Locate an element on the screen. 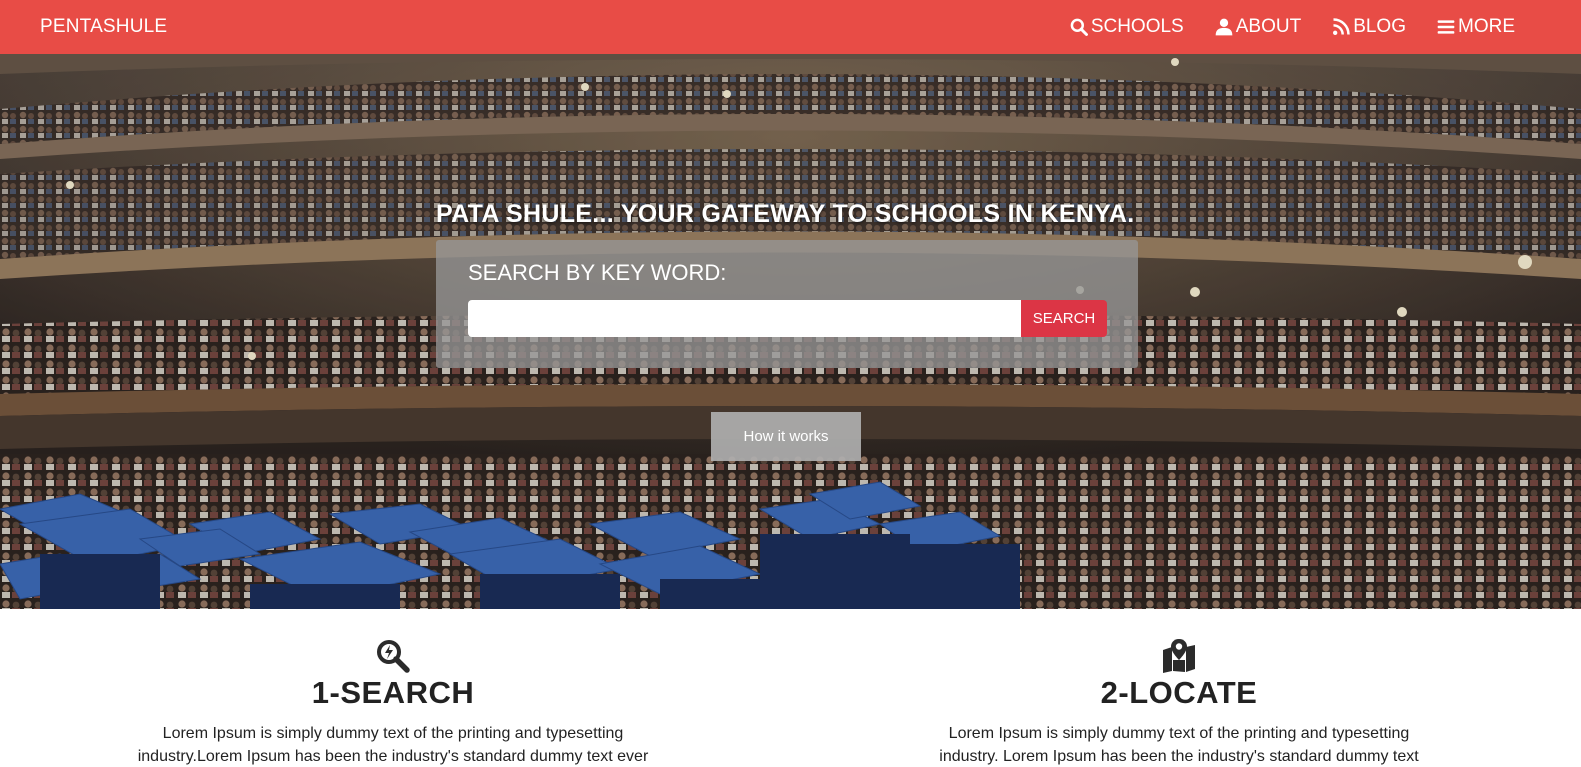 This screenshot has width=1581, height=767. nav-link-label: MORE is located at coordinates (1486, 26).